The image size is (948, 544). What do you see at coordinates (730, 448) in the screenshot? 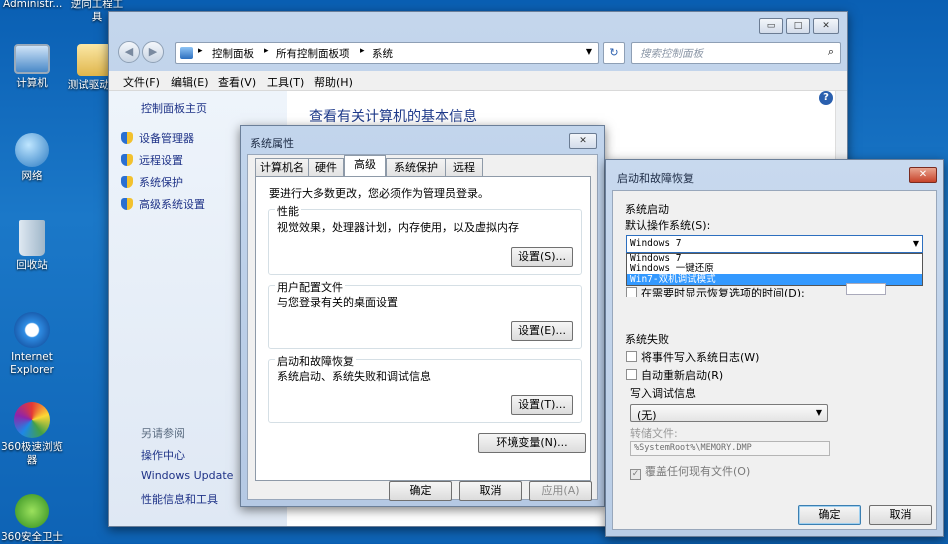
I see `dump-file-input: %SystemRoot%\MEMORY.DMP` at bounding box center [730, 448].